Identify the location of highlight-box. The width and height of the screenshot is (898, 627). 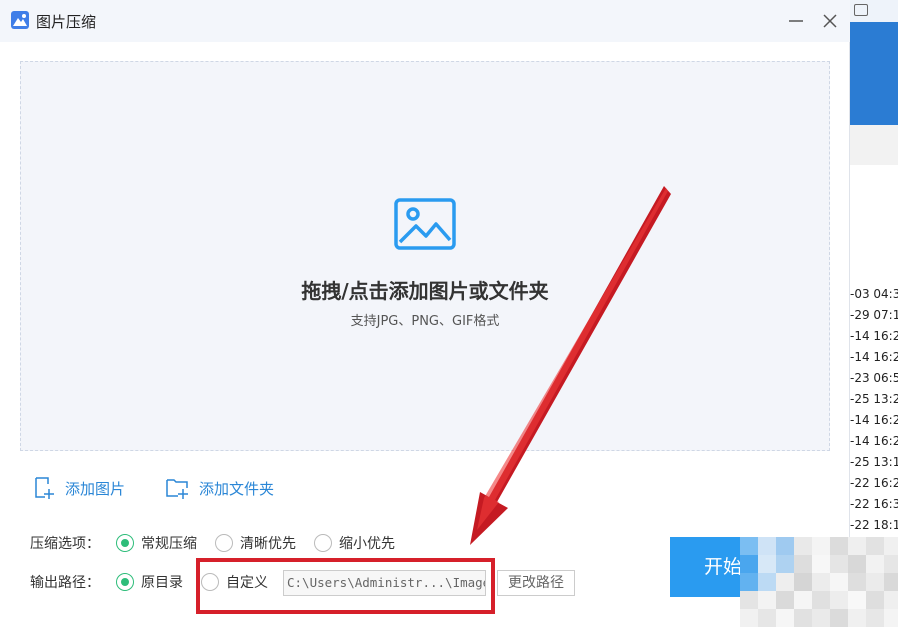
(345, 586).